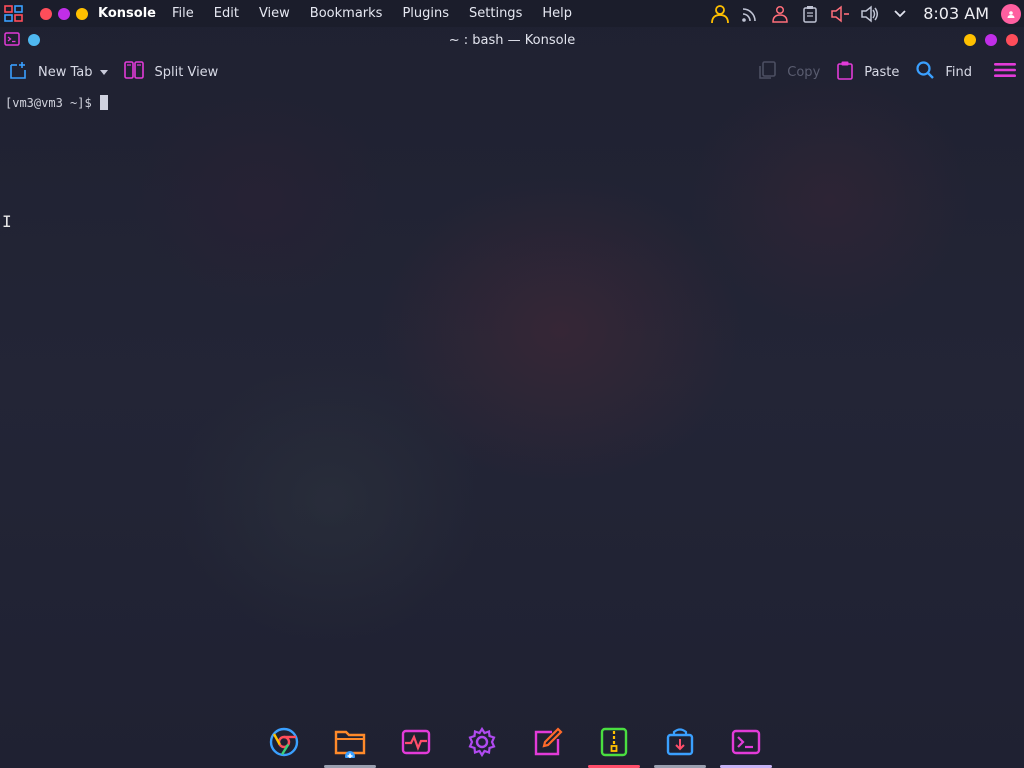  I want to click on paste-button: Paste, so click(867, 72).